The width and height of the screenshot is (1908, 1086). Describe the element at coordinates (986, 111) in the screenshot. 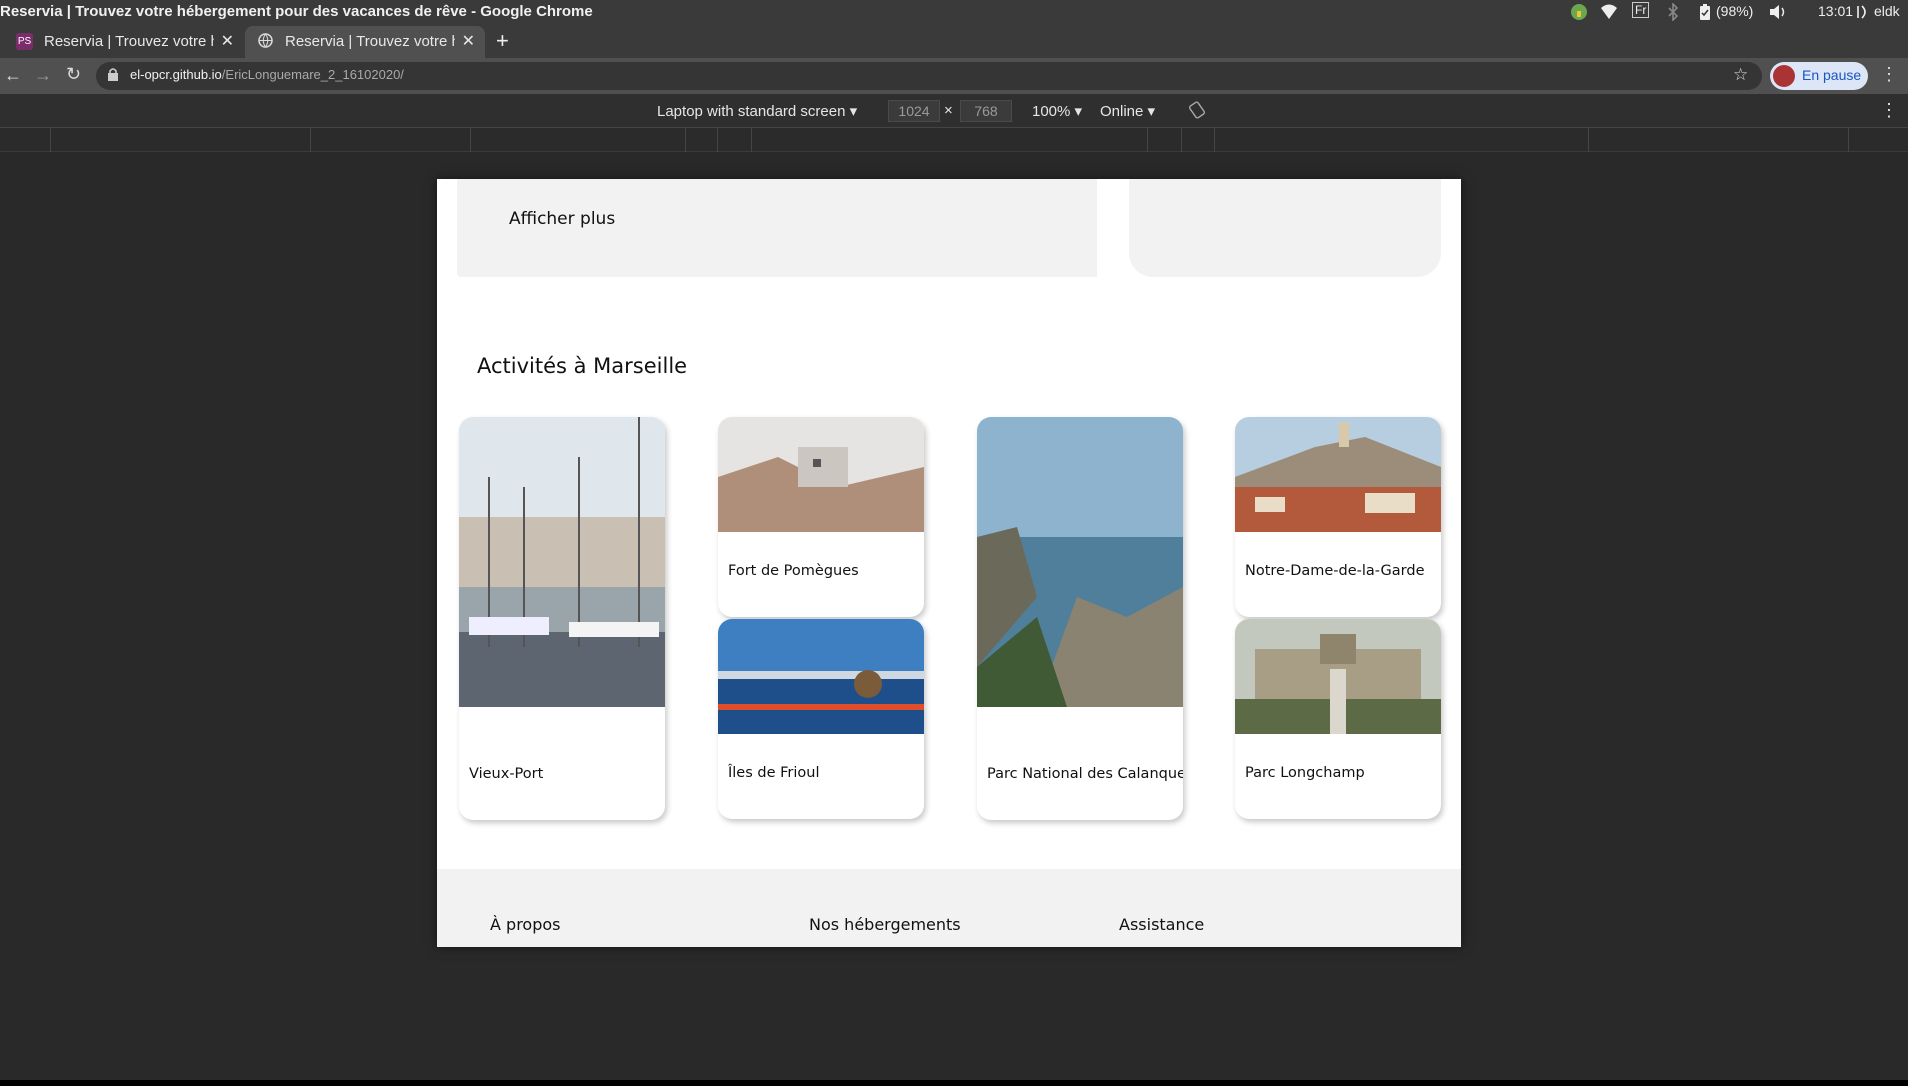

I see `height-input: 768` at that location.